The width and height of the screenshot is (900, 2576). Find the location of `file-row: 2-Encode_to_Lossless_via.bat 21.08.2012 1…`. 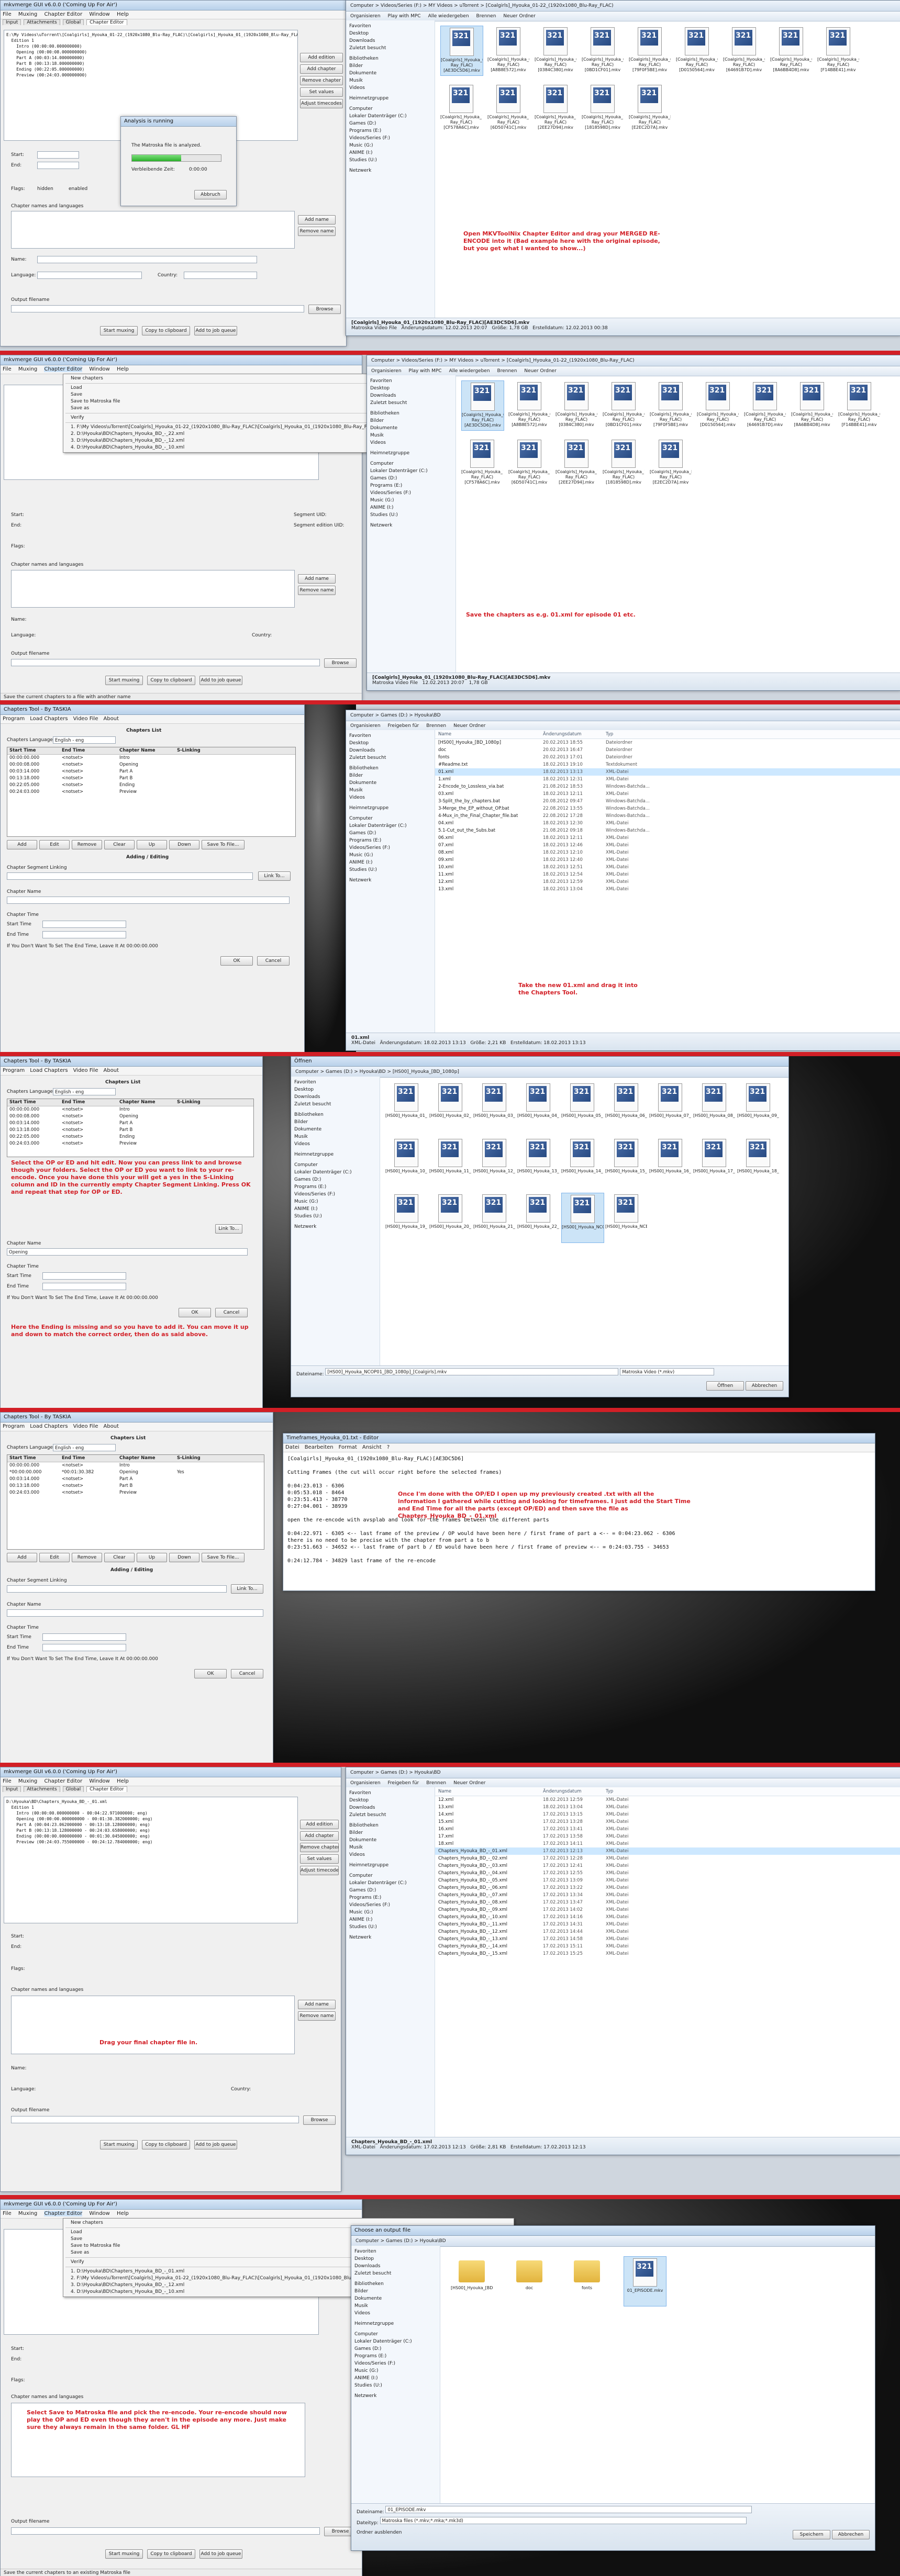

file-row: 2-Encode_to_Lossless_via.bat 21.08.2012 1… is located at coordinates (667, 786).